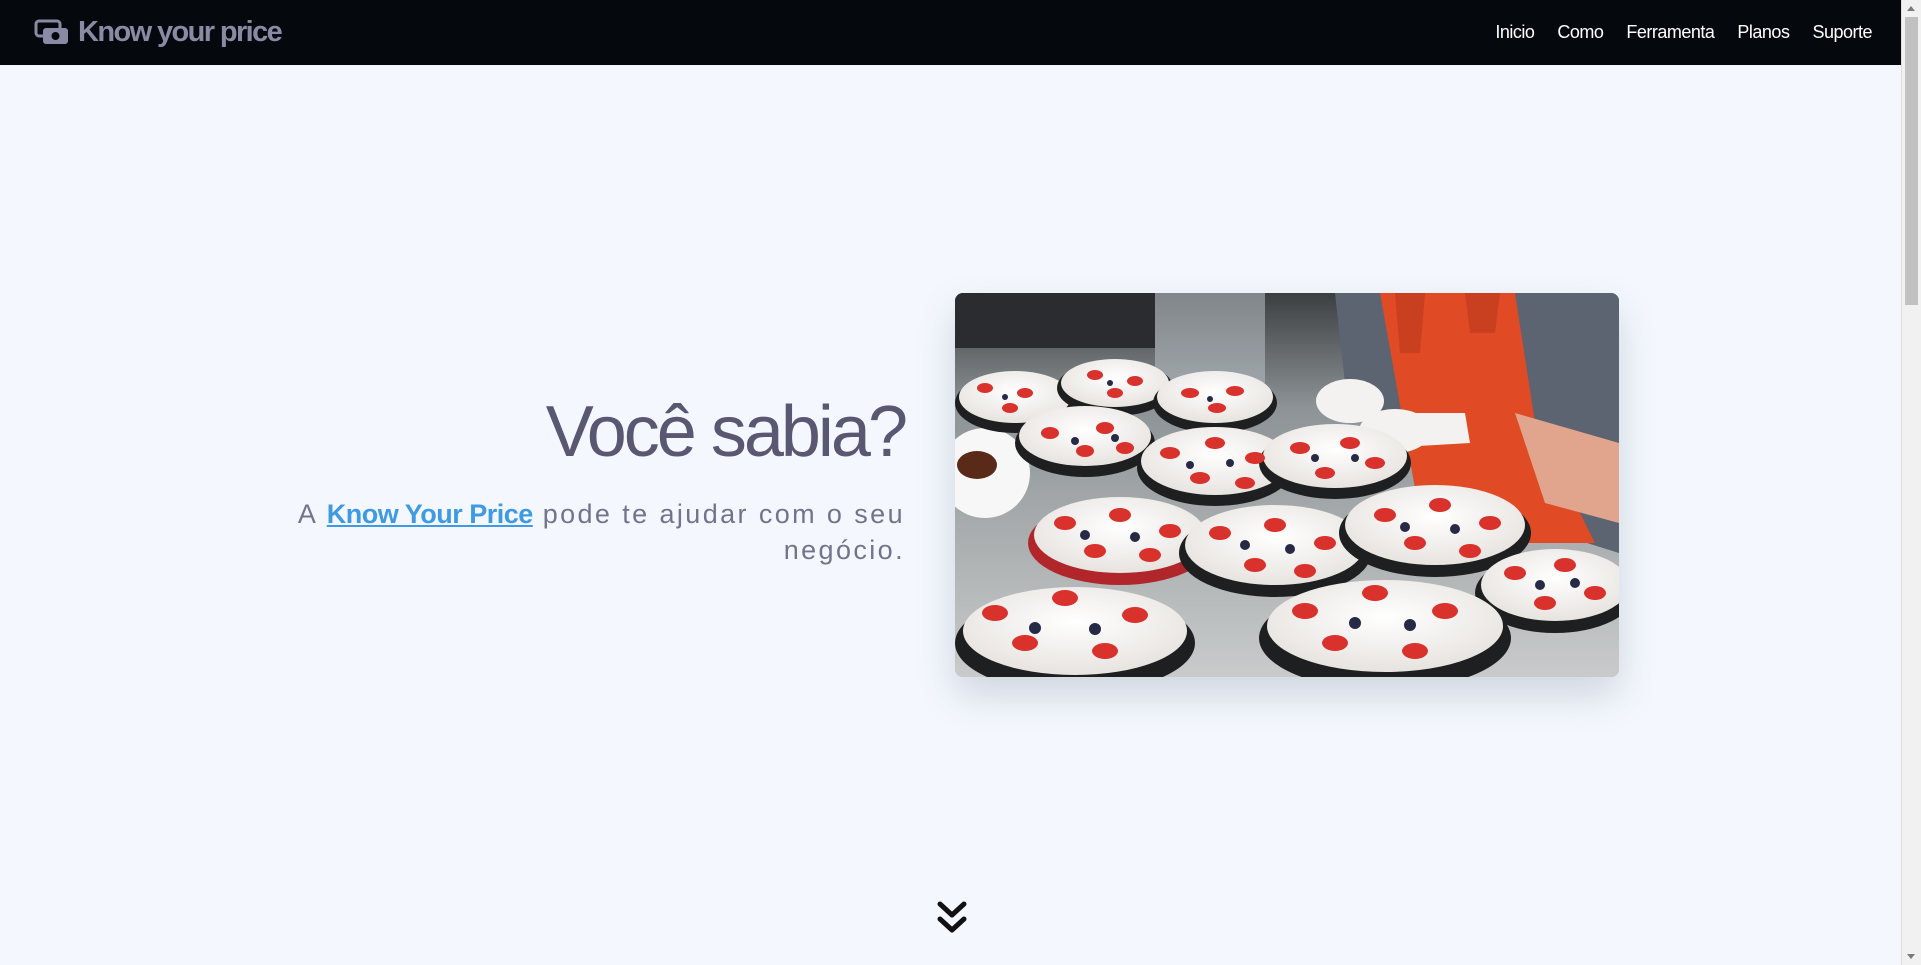 Image resolution: width=1921 pixels, height=965 pixels. What do you see at coordinates (180, 32) in the screenshot?
I see `brand-name: Know your price` at bounding box center [180, 32].